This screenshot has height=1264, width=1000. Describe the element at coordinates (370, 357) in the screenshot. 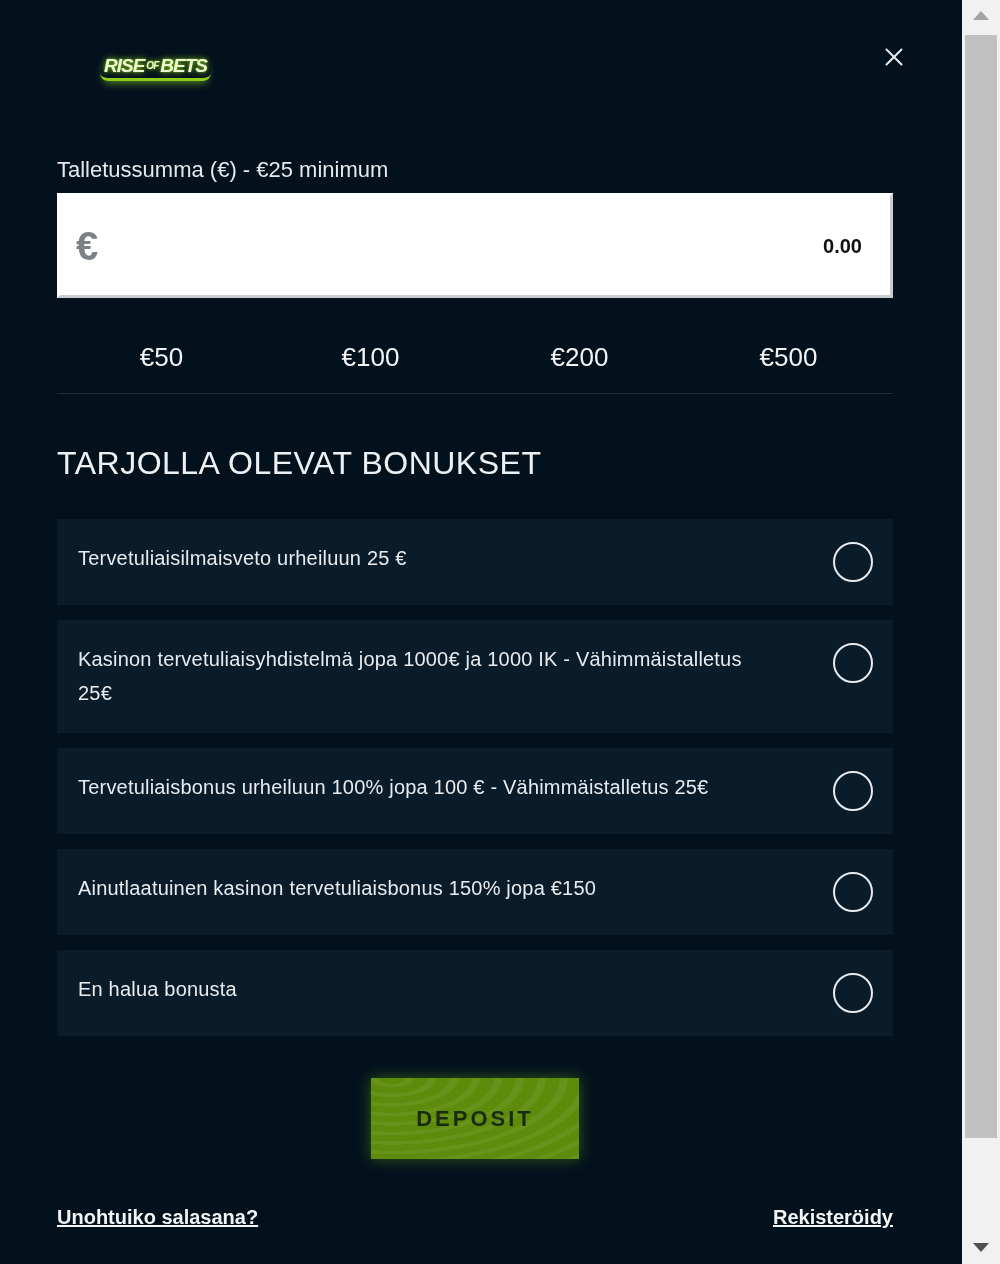

I see `quick-amount-button: €100` at that location.